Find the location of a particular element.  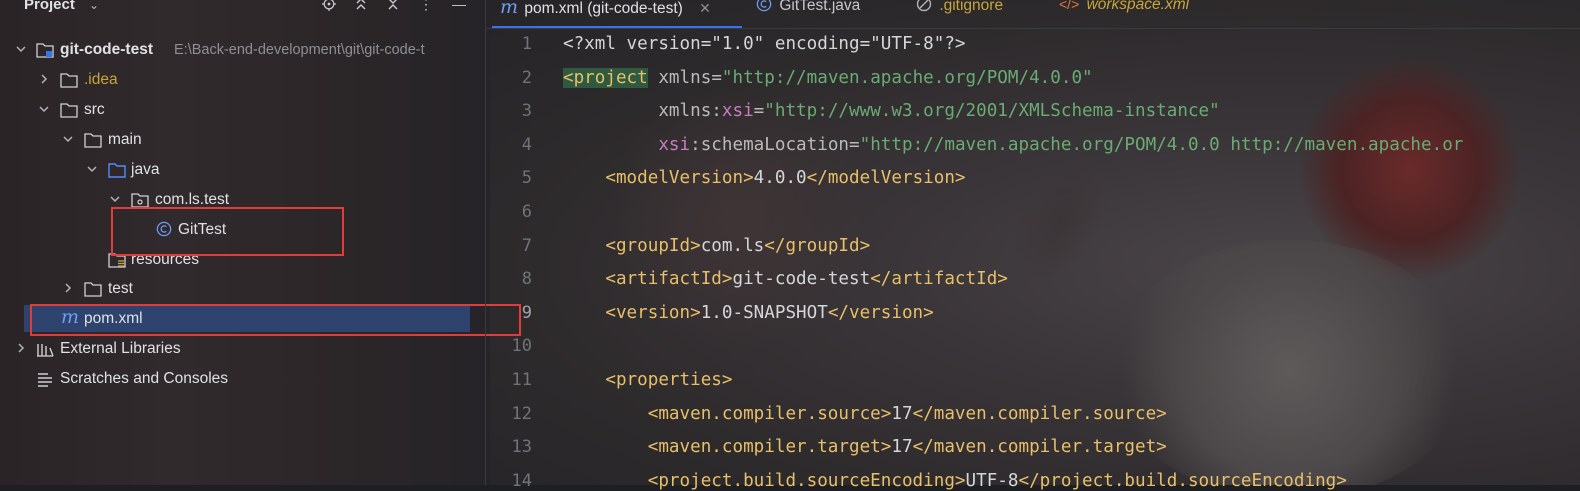

tree-item-src: src is located at coordinates (242, 111).